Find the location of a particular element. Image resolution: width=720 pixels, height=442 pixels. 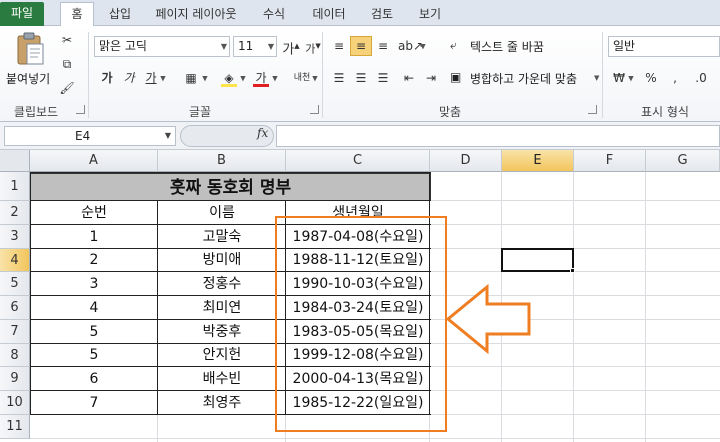

active-cell-e4 is located at coordinates (537, 260).